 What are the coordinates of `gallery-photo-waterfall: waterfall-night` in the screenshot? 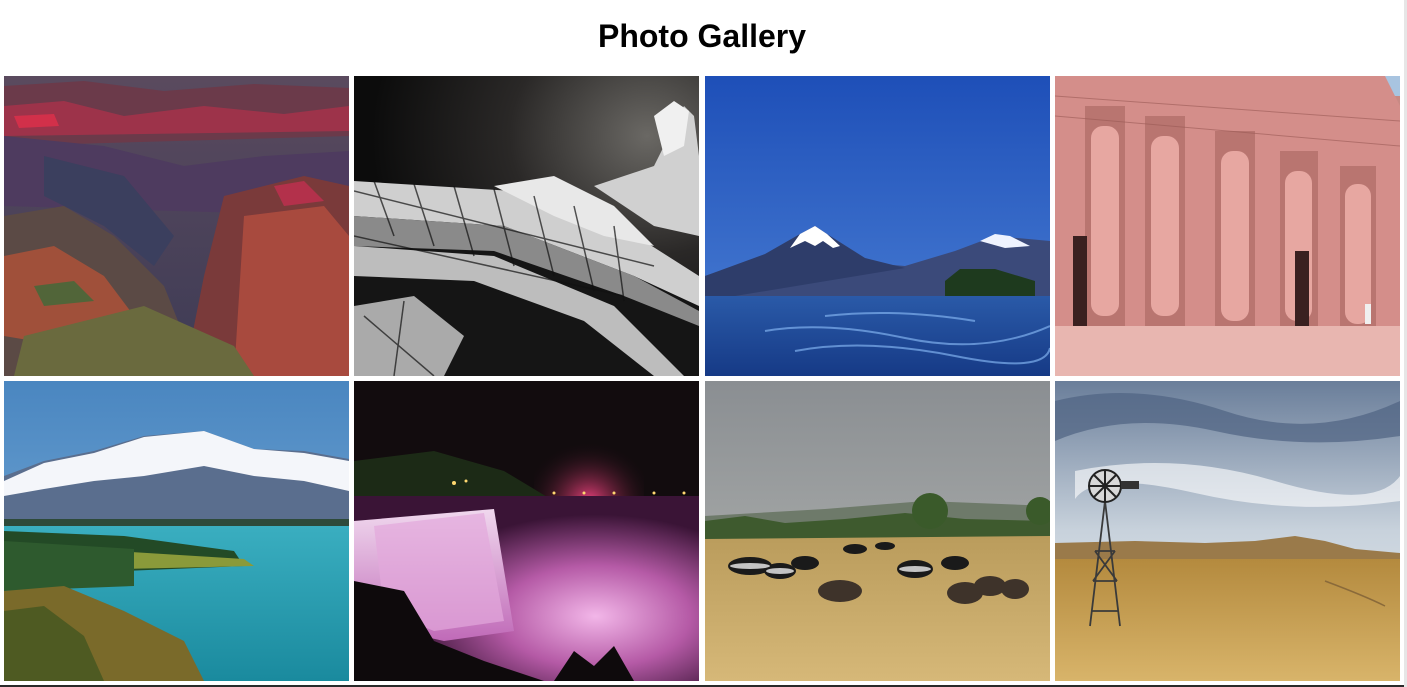 It's located at (527, 531).